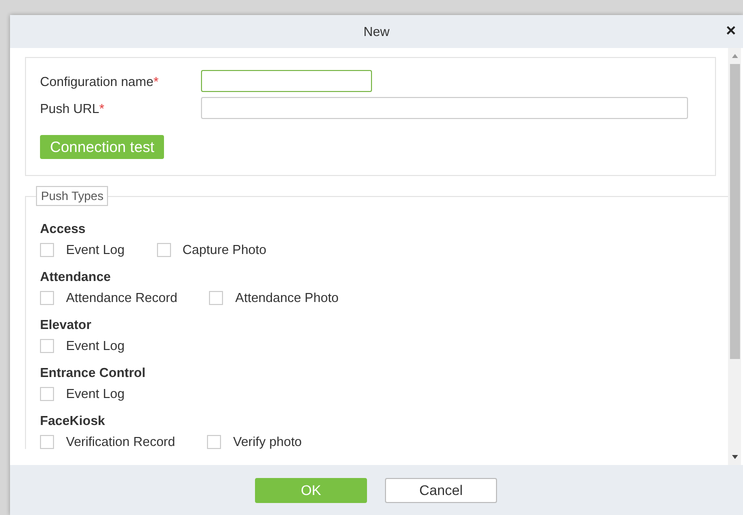 This screenshot has height=515, width=743. I want to click on close-button: ×, so click(731, 31).